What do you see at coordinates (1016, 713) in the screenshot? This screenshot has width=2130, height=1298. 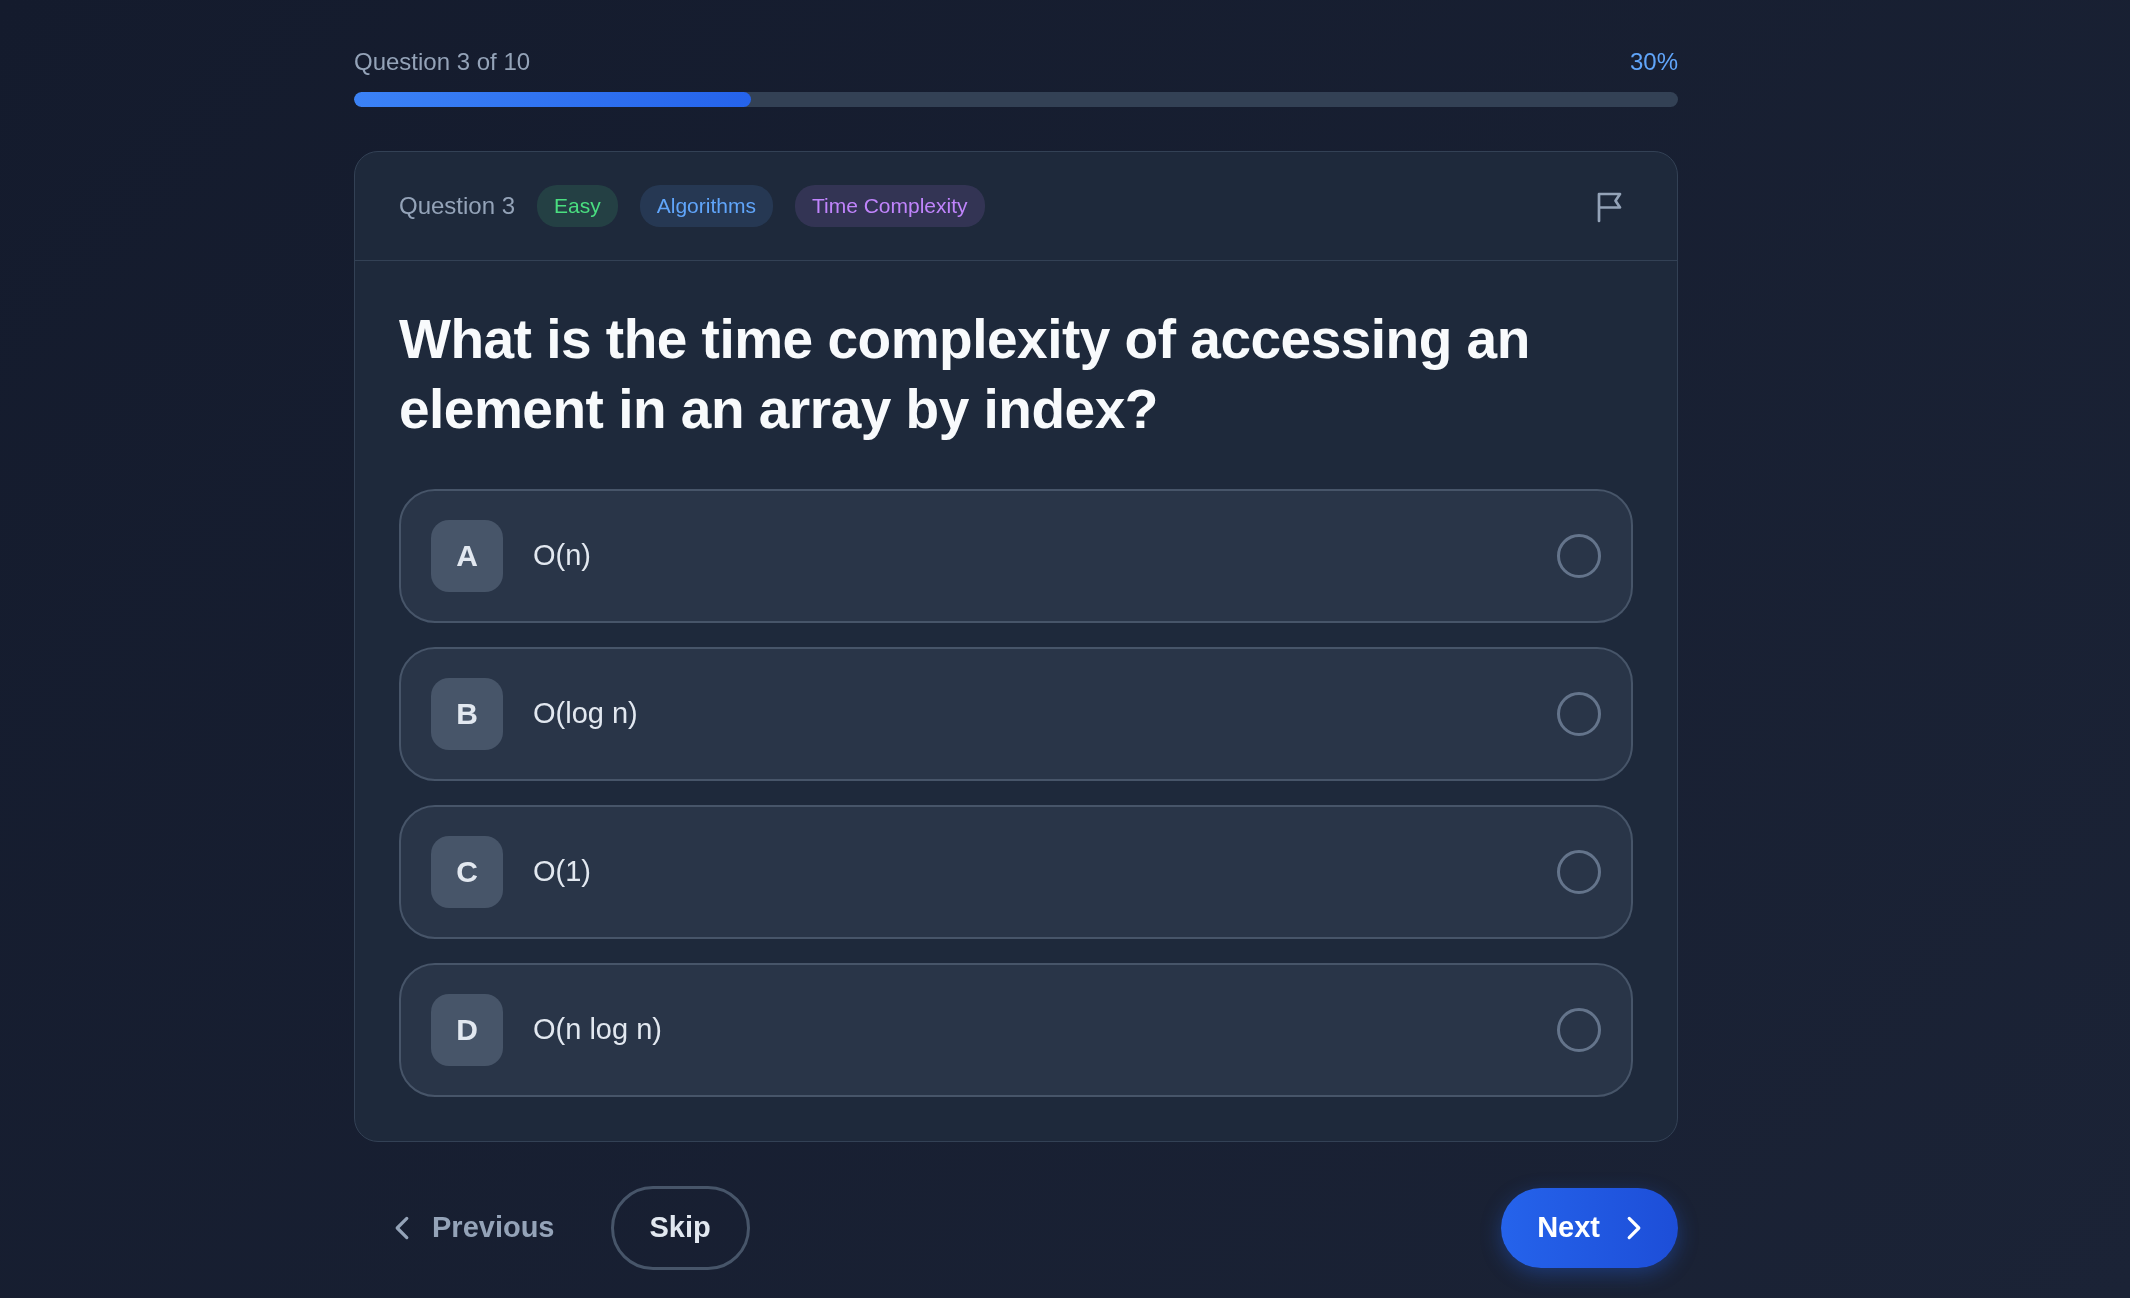 I see `answer-option: B O(log n)` at bounding box center [1016, 713].